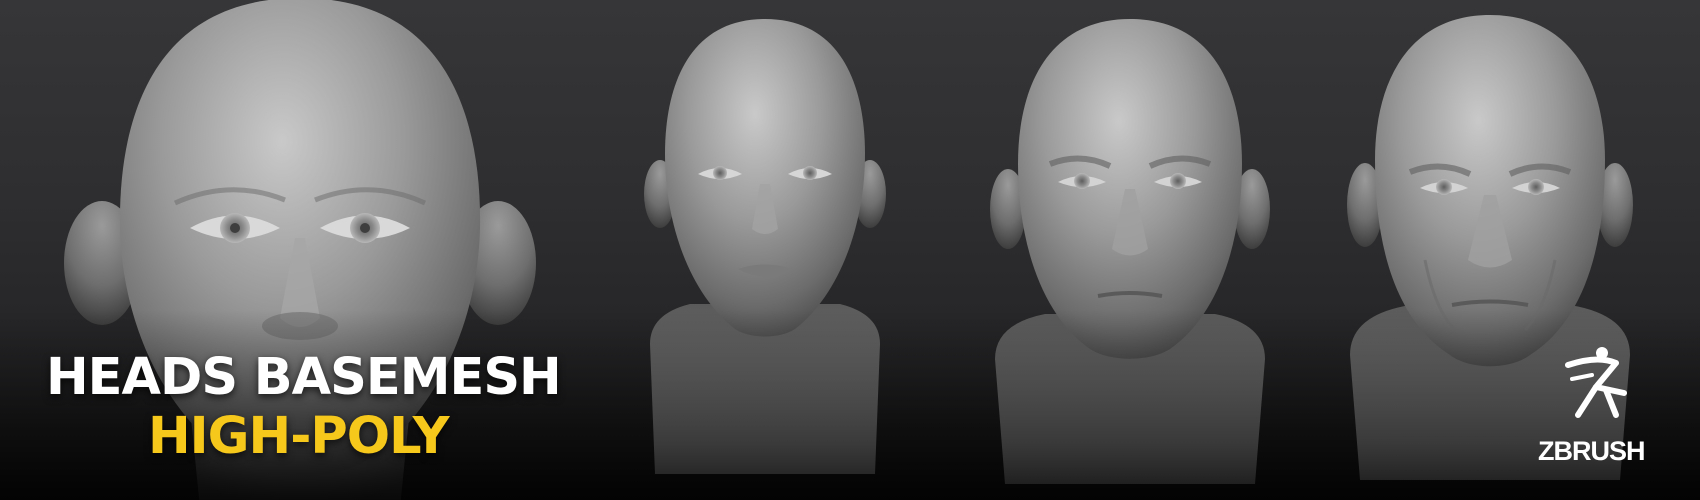  Describe the element at coordinates (1596, 382) in the screenshot. I see `zbrush-running-figure-icon` at that location.